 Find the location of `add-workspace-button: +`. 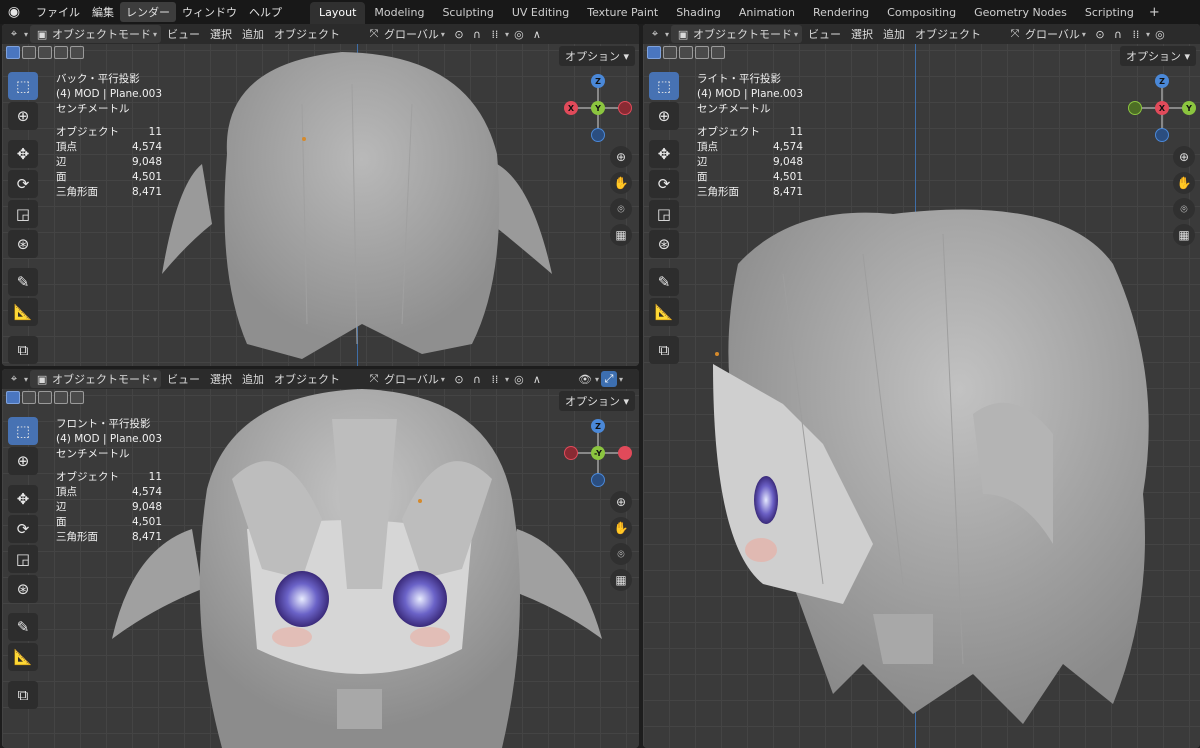

add-workspace-button: + is located at coordinates (1154, 12).